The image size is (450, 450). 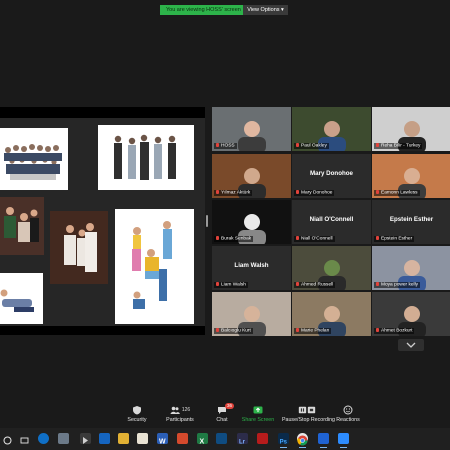 I want to click on powerpoint-icon, so click(x=182, y=438).